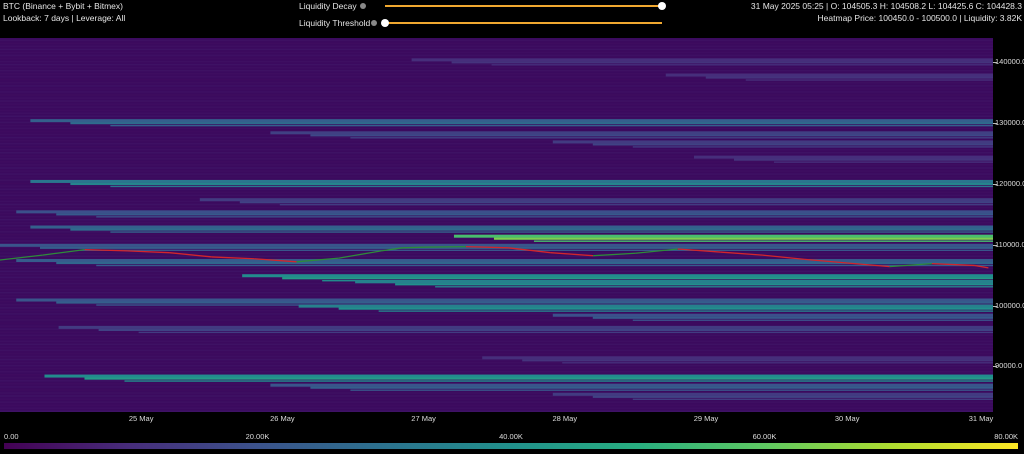 The image size is (1024, 454). Describe the element at coordinates (511, 436) in the screenshot. I see `colorbar-label: 40.00K` at that location.